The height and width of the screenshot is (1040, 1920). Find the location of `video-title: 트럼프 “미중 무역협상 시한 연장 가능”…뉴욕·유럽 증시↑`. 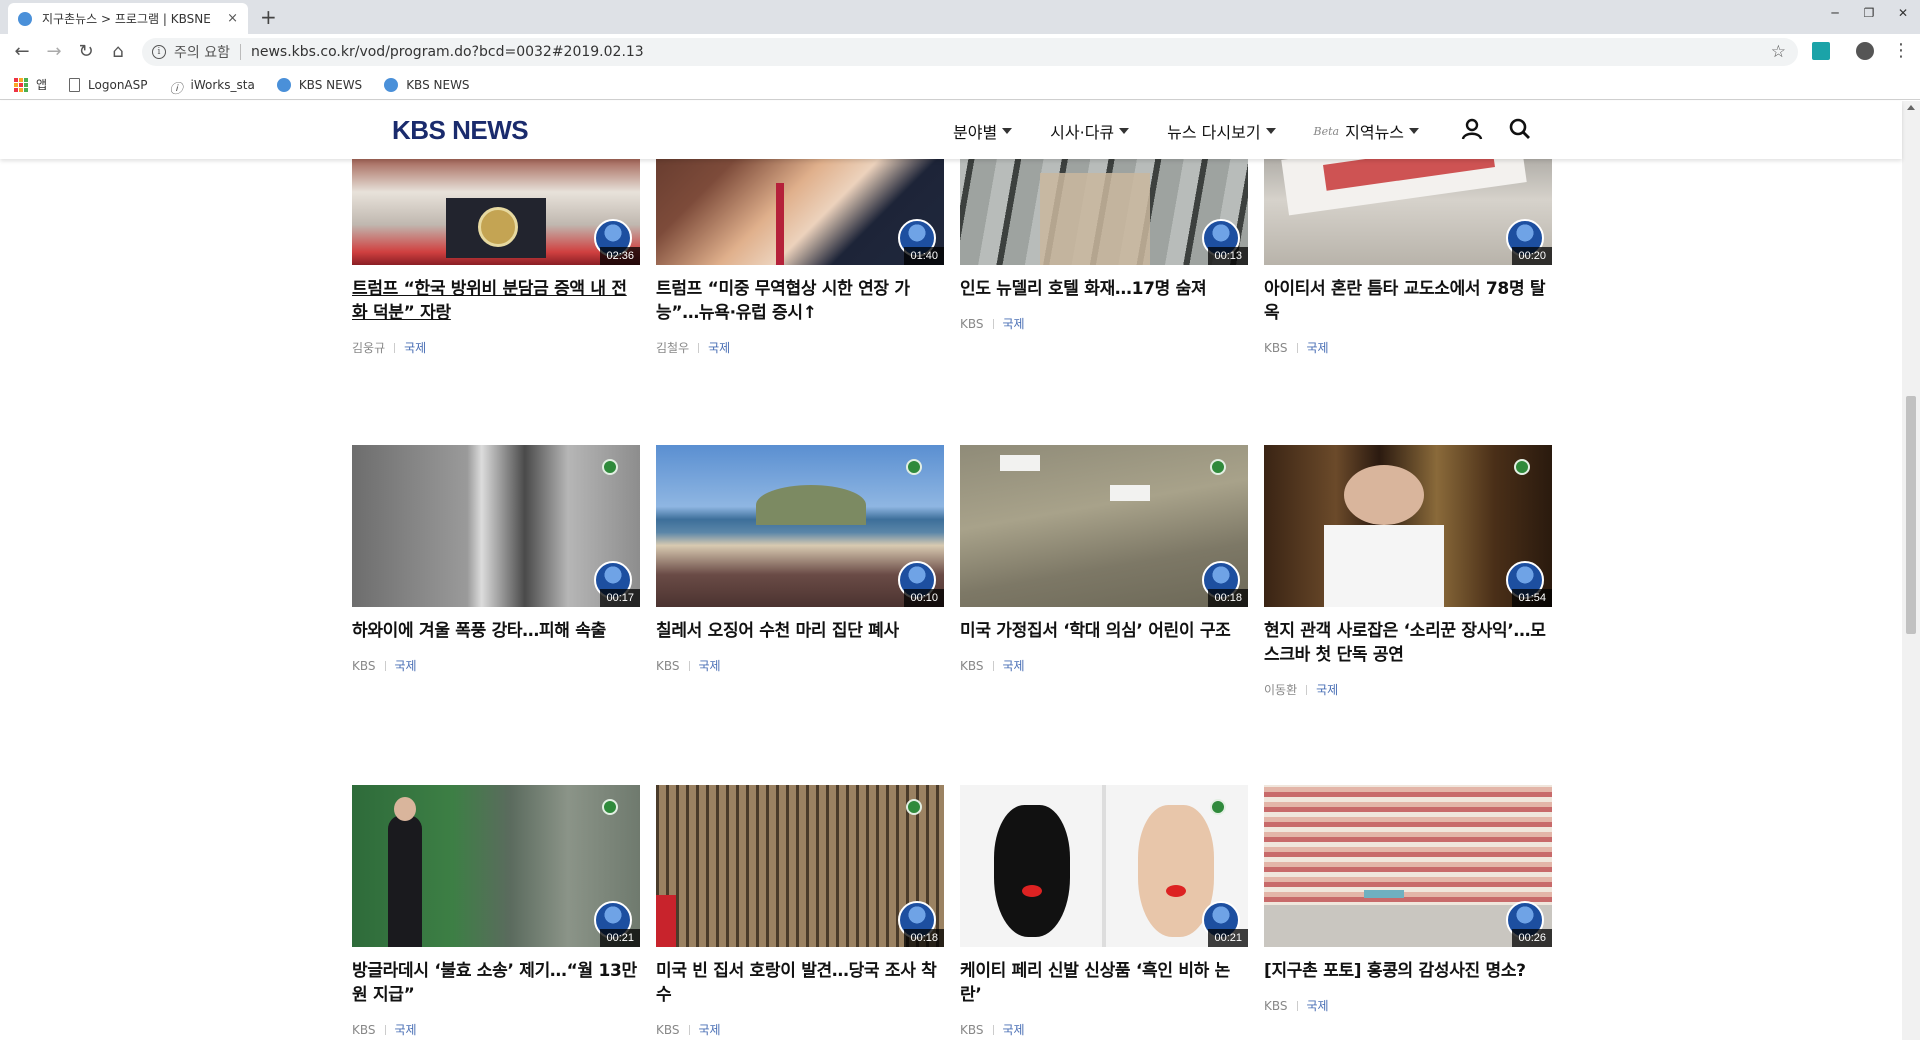

video-title: 트럼프 “미중 무역협상 시한 연장 가능”…뉴욕·유럽 증시↑ is located at coordinates (800, 301).